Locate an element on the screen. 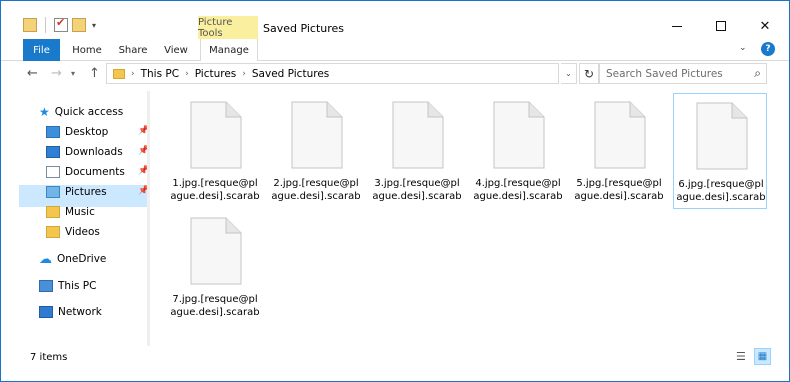  nav-label: This PC is located at coordinates (77, 286).